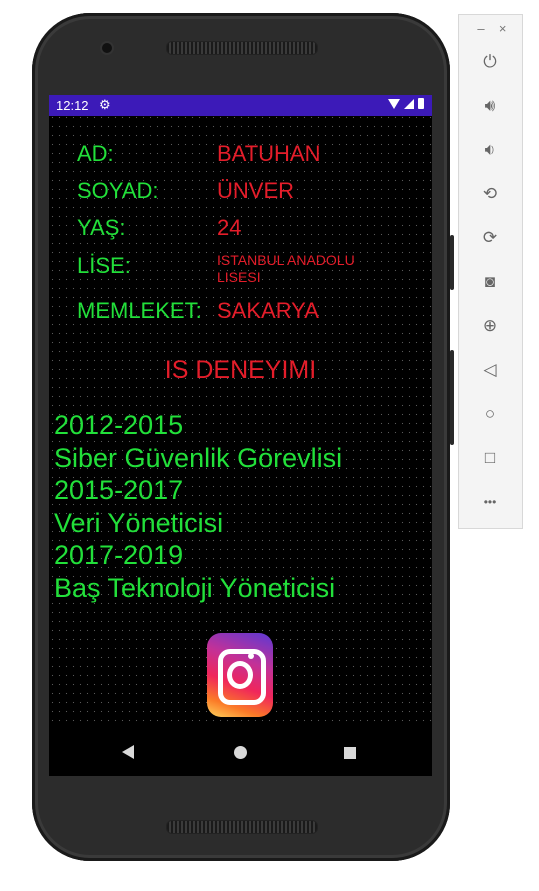 This screenshot has width=539, height=891. Describe the element at coordinates (490, 62) in the screenshot. I see `power-icon: ⏻` at that location.